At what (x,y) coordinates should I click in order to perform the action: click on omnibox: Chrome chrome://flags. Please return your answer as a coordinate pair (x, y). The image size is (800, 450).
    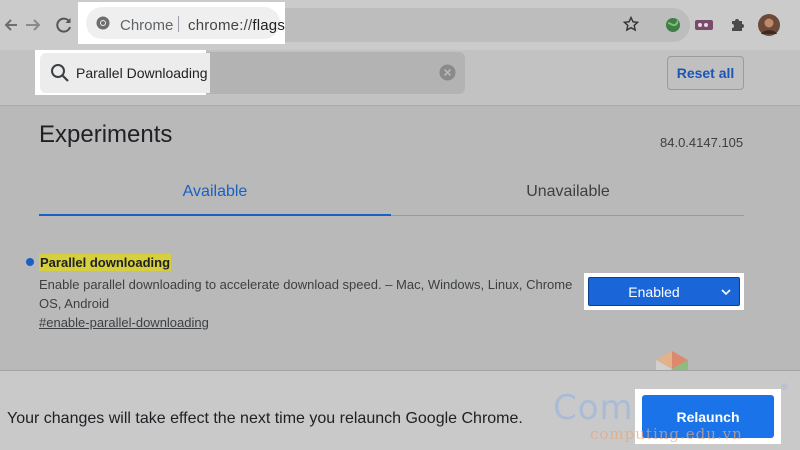
    Looking at the image, I should click on (181, 23).